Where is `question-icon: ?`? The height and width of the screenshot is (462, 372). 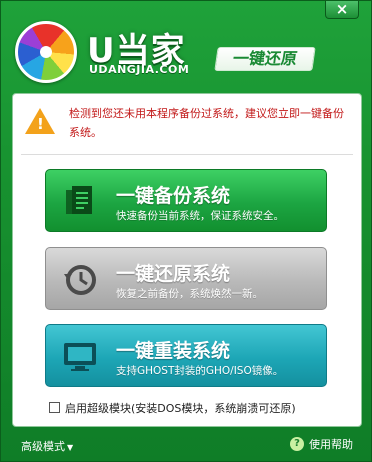
question-icon: ? is located at coordinates (297, 444).